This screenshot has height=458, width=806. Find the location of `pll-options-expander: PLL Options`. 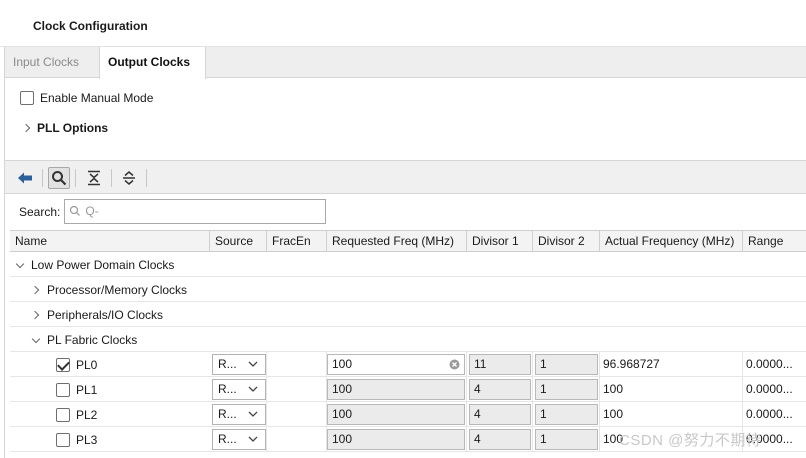

pll-options-expander: PLL Options is located at coordinates (65, 128).